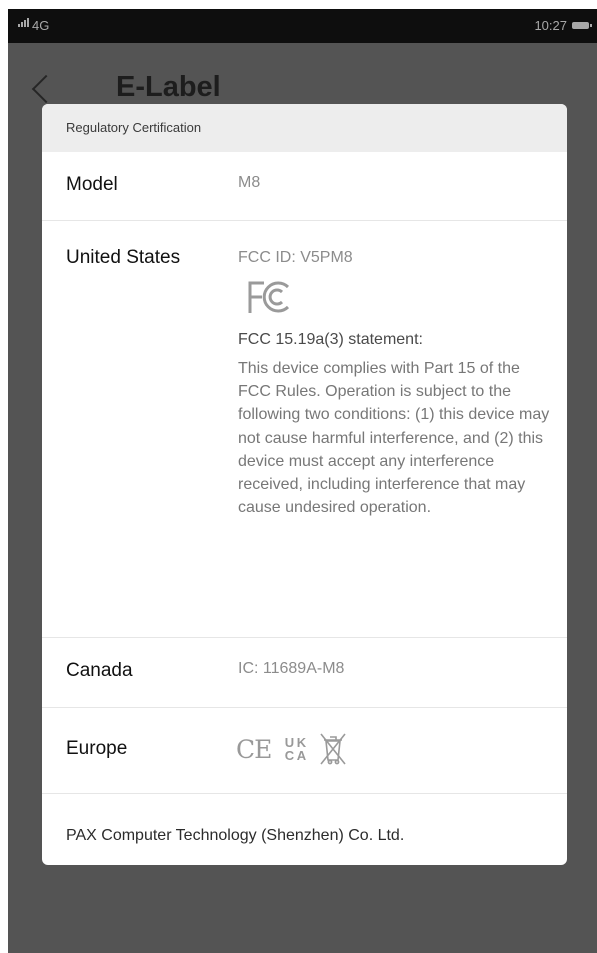 The width and height of the screenshot is (597, 953). What do you see at coordinates (550, 25) in the screenshot?
I see `clock: 10:27` at bounding box center [550, 25].